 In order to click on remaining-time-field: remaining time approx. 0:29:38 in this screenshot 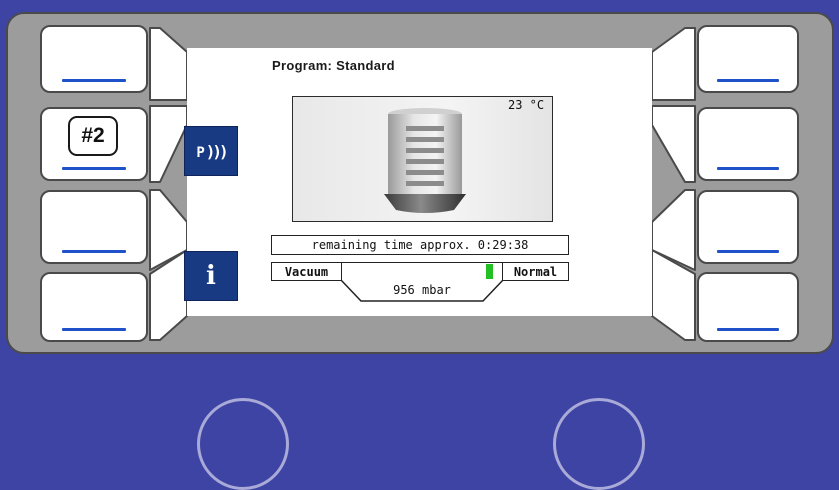, I will do `click(420, 245)`.